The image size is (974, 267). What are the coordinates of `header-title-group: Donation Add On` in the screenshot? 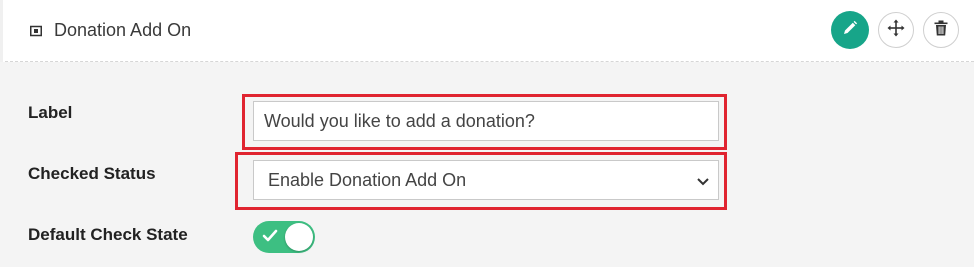 It's located at (110, 30).